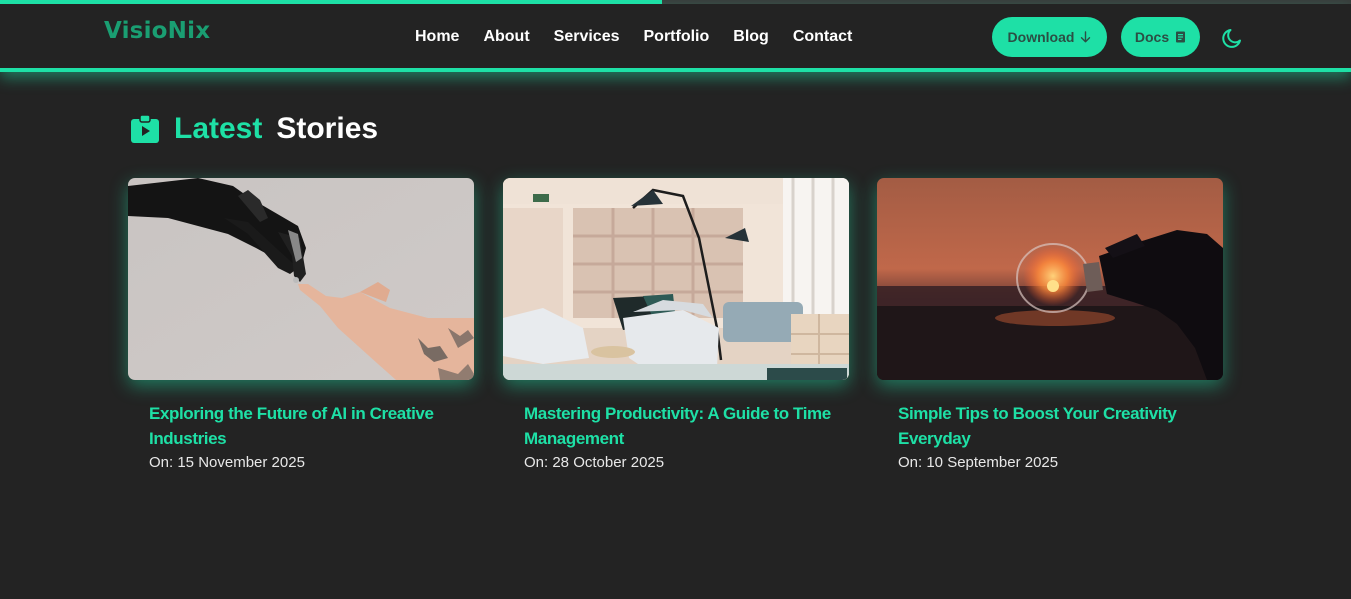 This screenshot has width=1351, height=599. What do you see at coordinates (1181, 37) in the screenshot?
I see `document-icon` at bounding box center [1181, 37].